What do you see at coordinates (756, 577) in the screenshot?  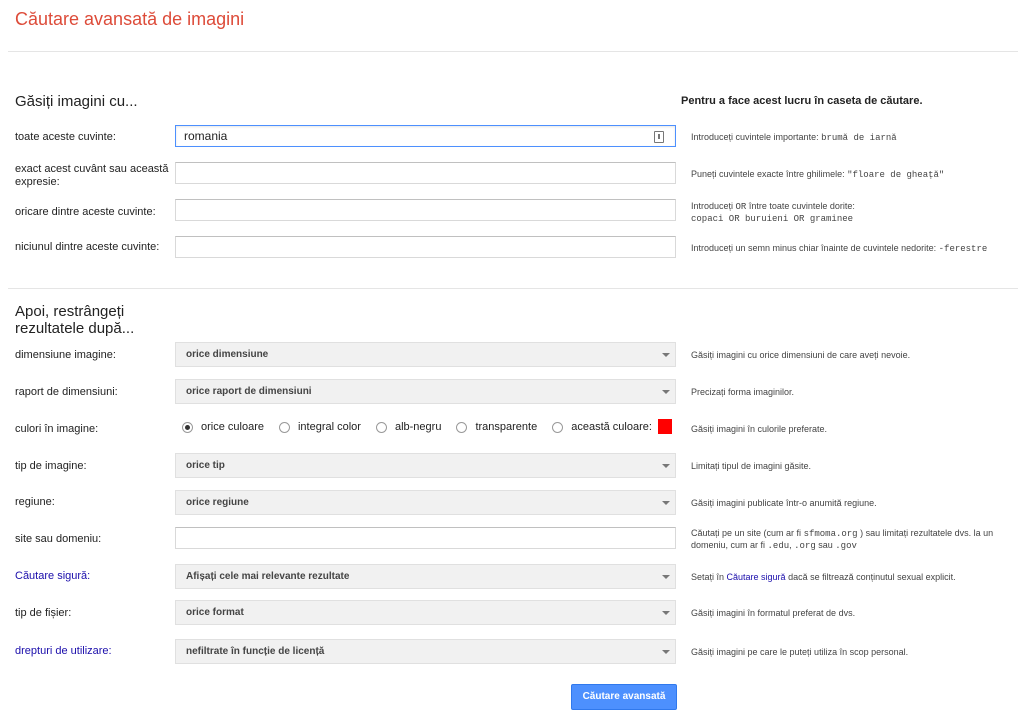 I see `safe-search-hint-link: Căutare sigură` at bounding box center [756, 577].